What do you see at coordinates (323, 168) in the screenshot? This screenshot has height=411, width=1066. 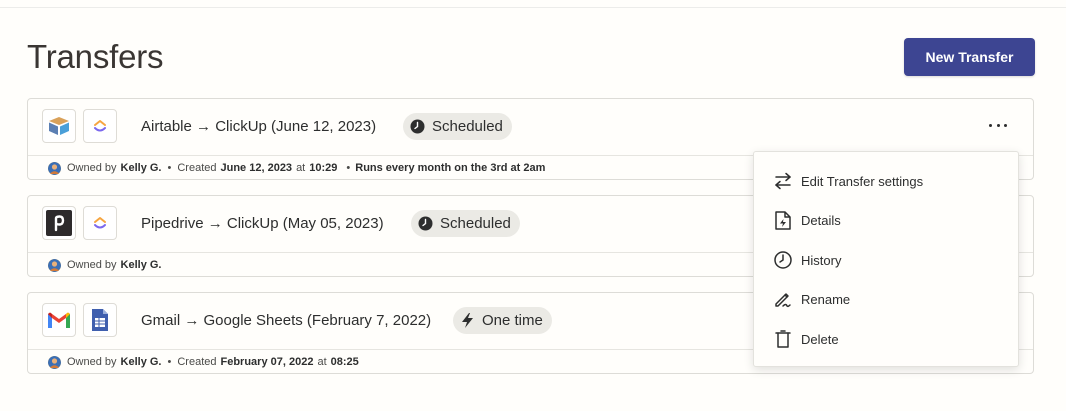 I see `created-time: 10:29` at bounding box center [323, 168].